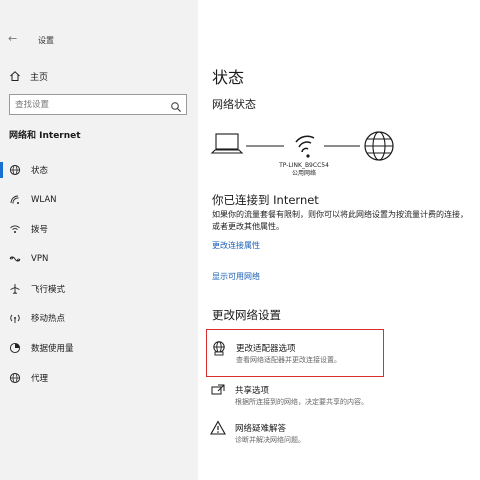 This screenshot has width=480, height=480. What do you see at coordinates (252, 391) in the screenshot?
I see `option-title: 共享选项` at bounding box center [252, 391].